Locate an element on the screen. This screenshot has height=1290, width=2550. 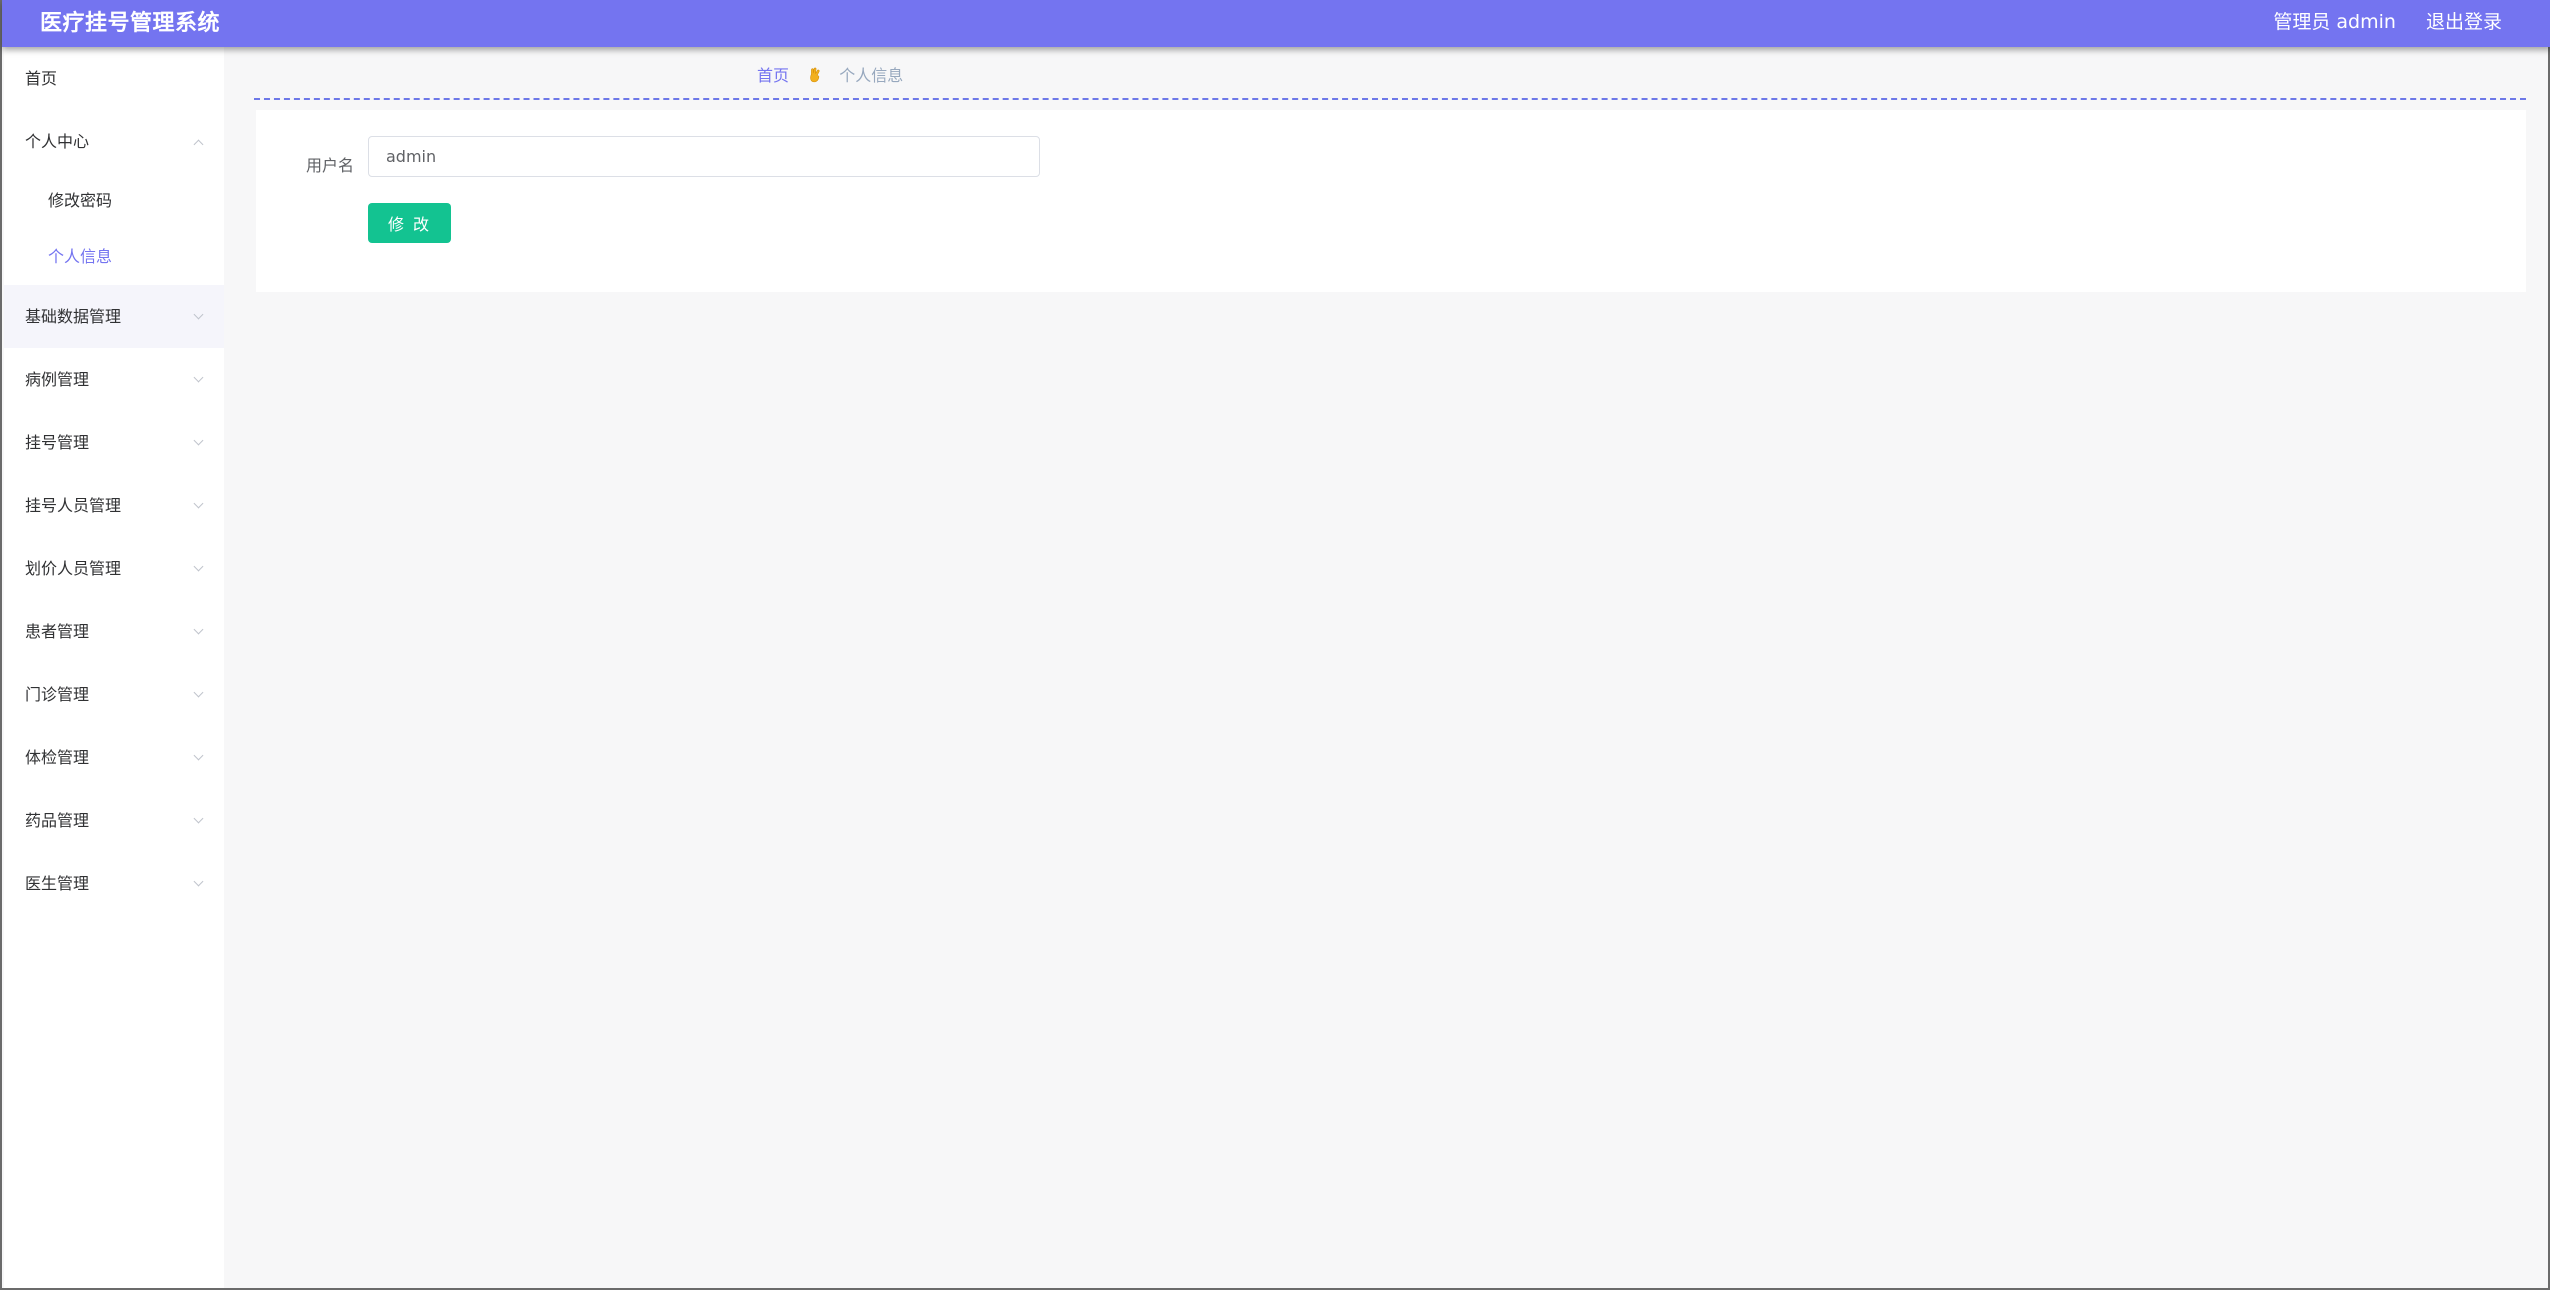
sidebar-item-label: 个人中心 is located at coordinates (57, 141).